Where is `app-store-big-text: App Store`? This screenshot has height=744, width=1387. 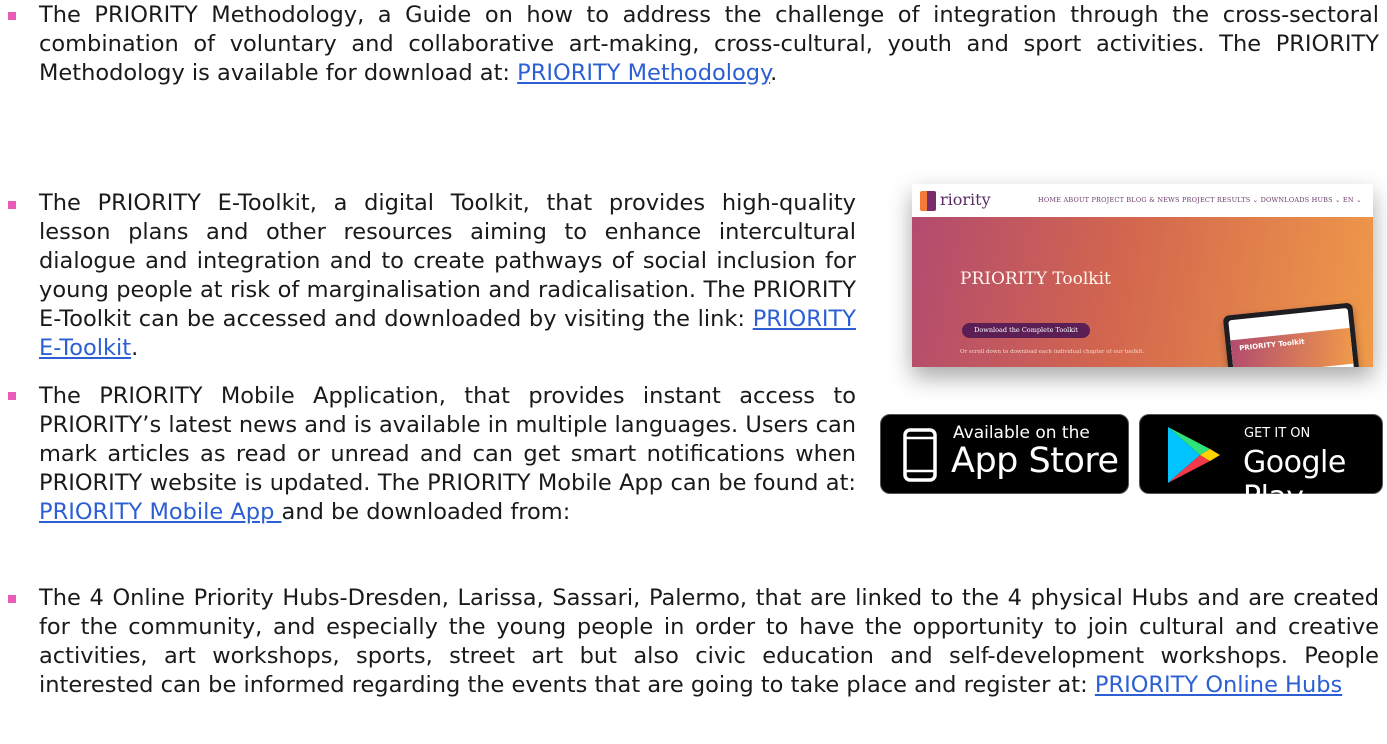
app-store-big-text: App Store is located at coordinates (1035, 461).